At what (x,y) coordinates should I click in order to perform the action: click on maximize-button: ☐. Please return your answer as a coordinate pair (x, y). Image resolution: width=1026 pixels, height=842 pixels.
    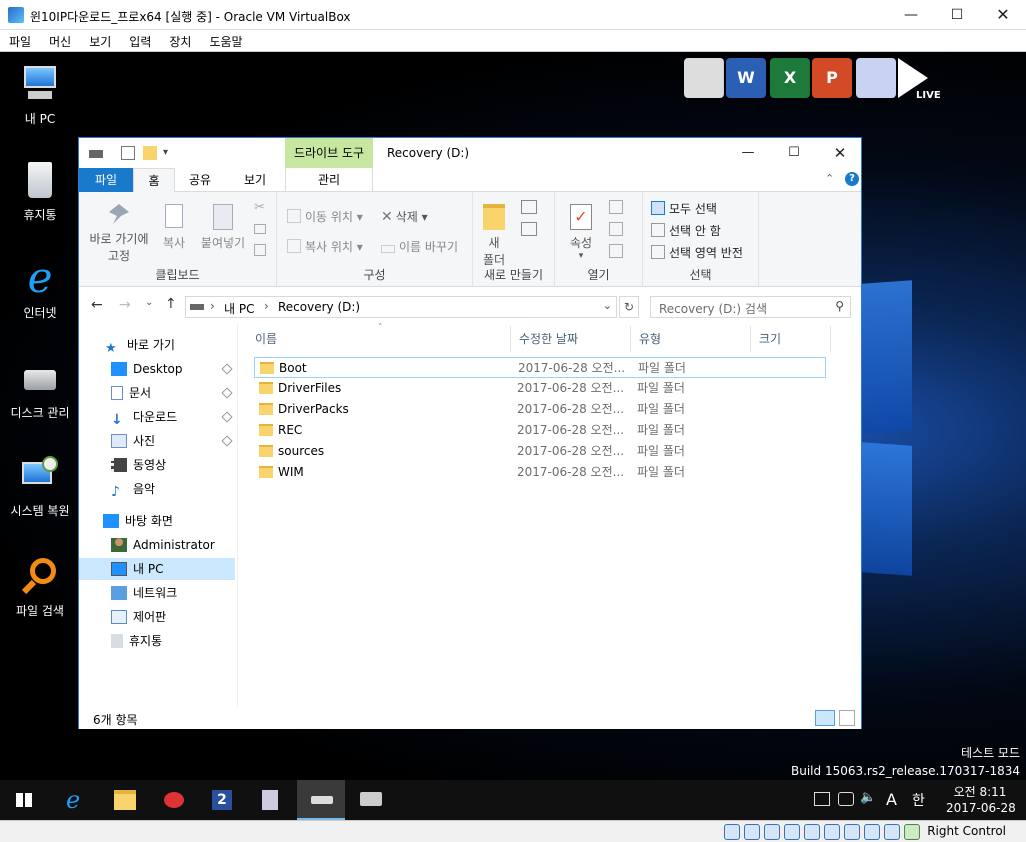
    Looking at the image, I should click on (957, 15).